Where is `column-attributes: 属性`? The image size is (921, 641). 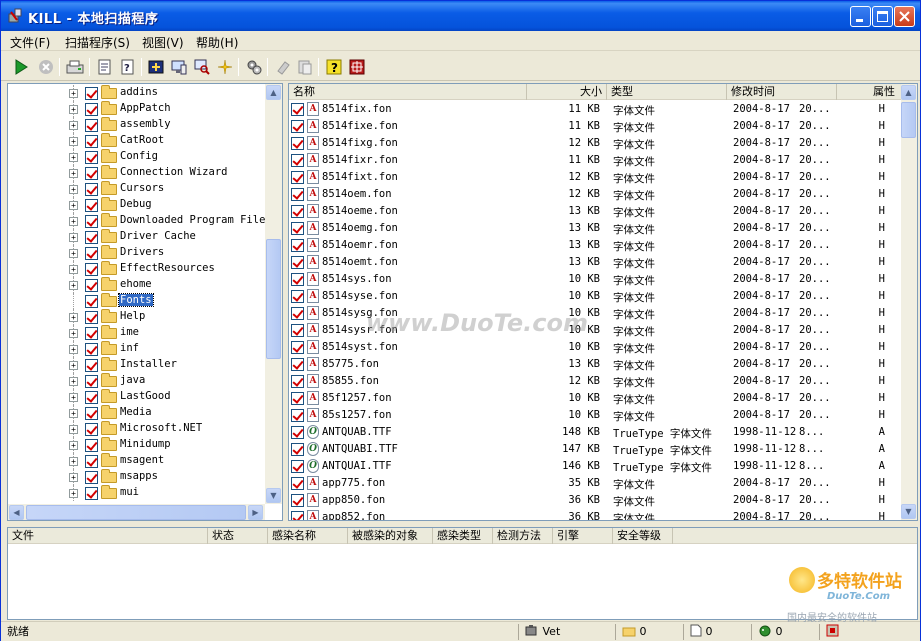
column-attributes: 属性 is located at coordinates (869, 92).